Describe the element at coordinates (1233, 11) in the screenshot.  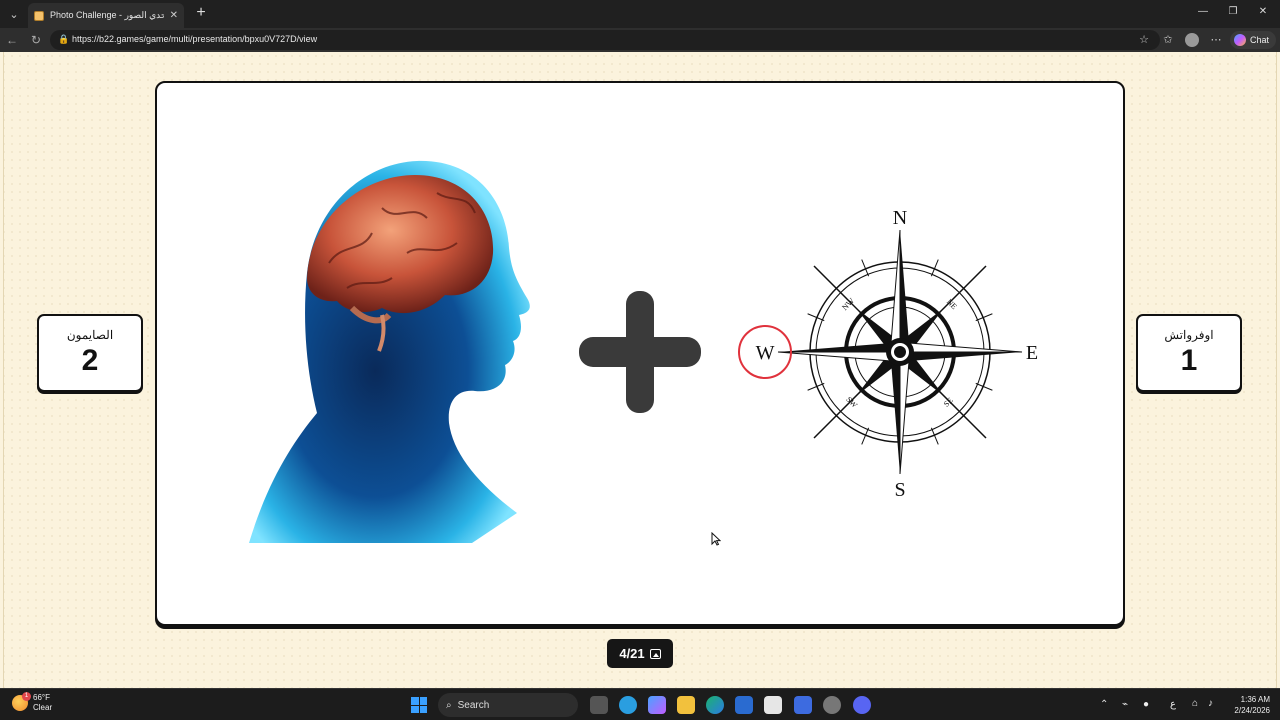
I see `restore-icon: ❐` at that location.